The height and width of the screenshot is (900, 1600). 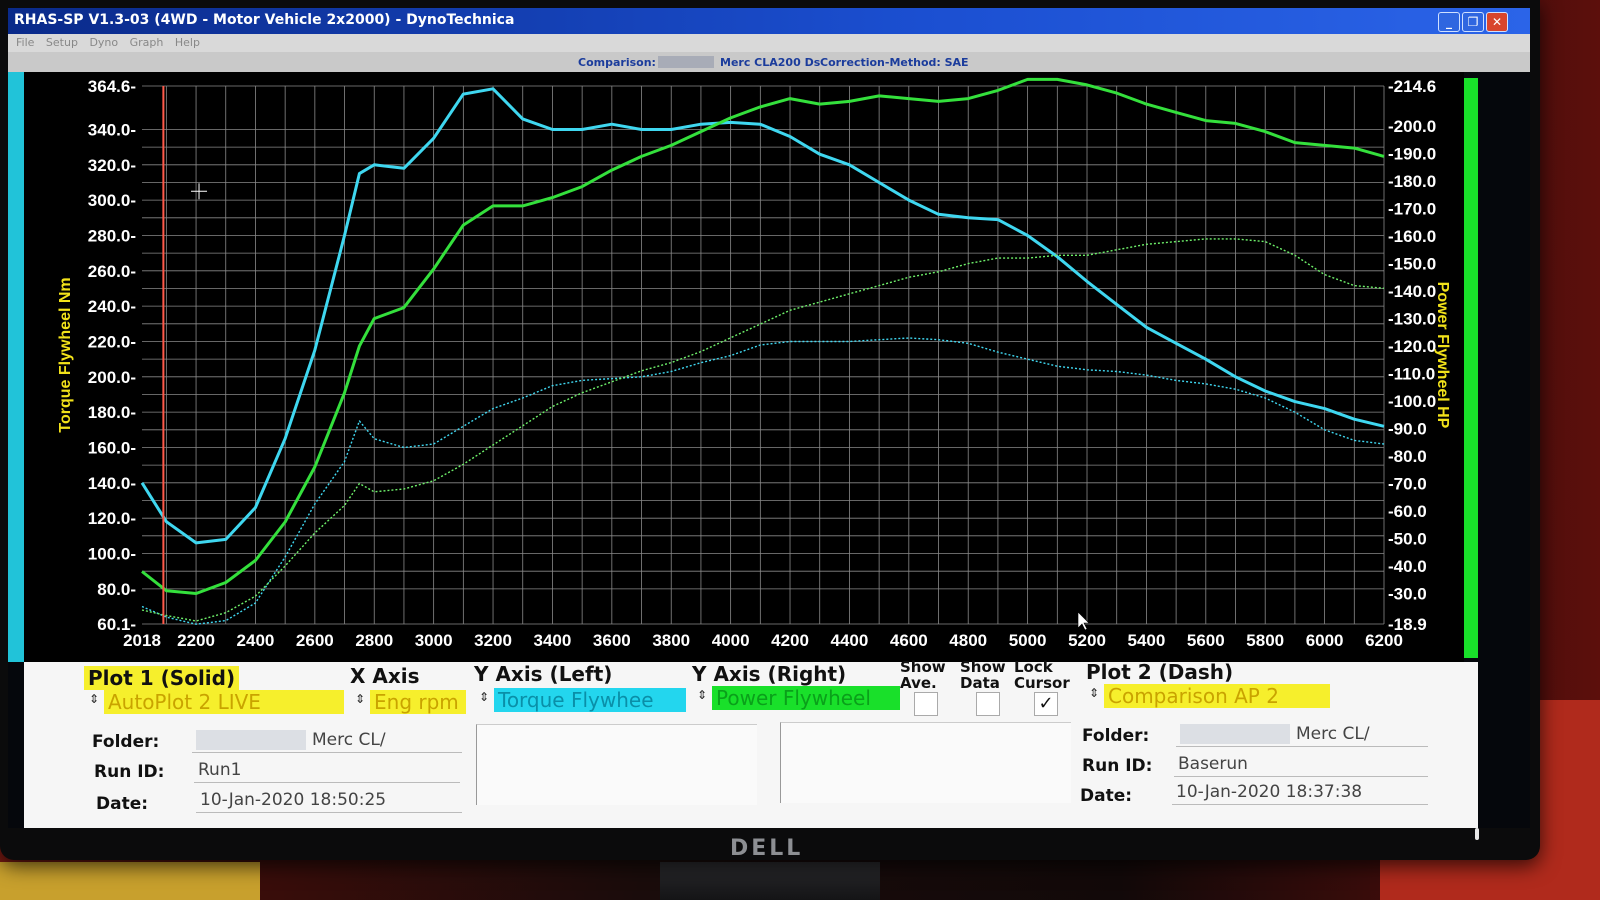 What do you see at coordinates (112, 377) in the screenshot?
I see `y-tick-label-left: 200.0-` at bounding box center [112, 377].